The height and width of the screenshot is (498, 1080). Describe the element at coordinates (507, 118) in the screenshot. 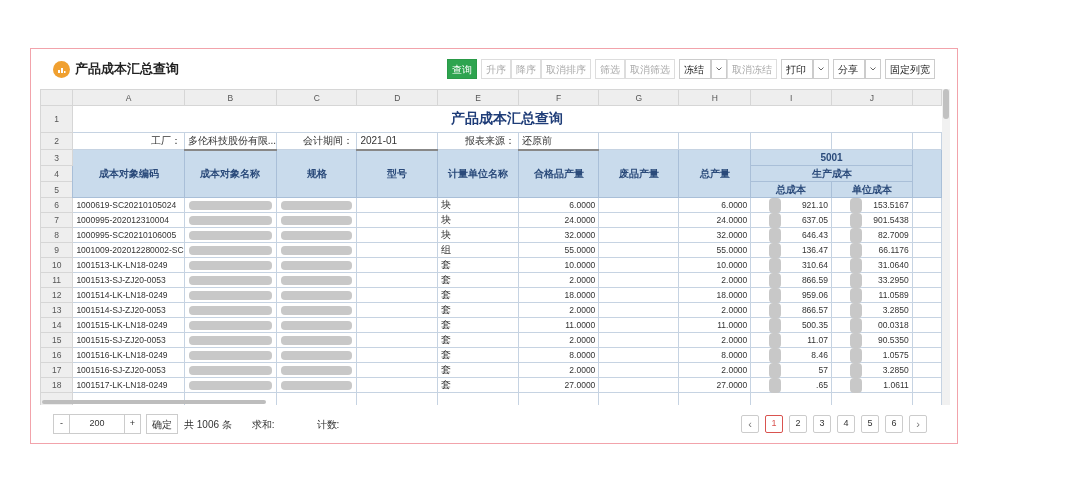

I see `sheet-title: 产品成本汇总查询` at that location.